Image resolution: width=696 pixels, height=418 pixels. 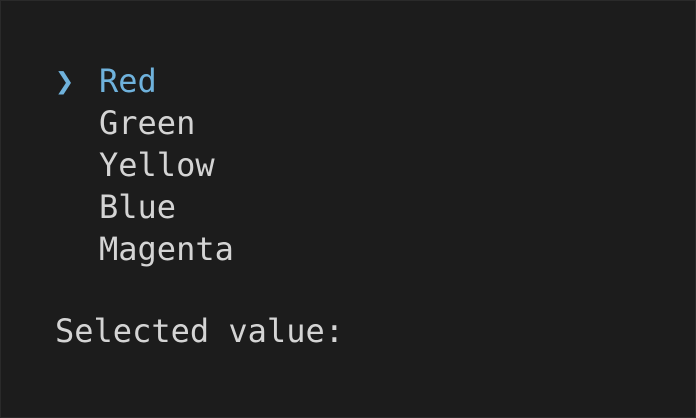 I want to click on menu-item-green: Green, so click(x=144, y=123).